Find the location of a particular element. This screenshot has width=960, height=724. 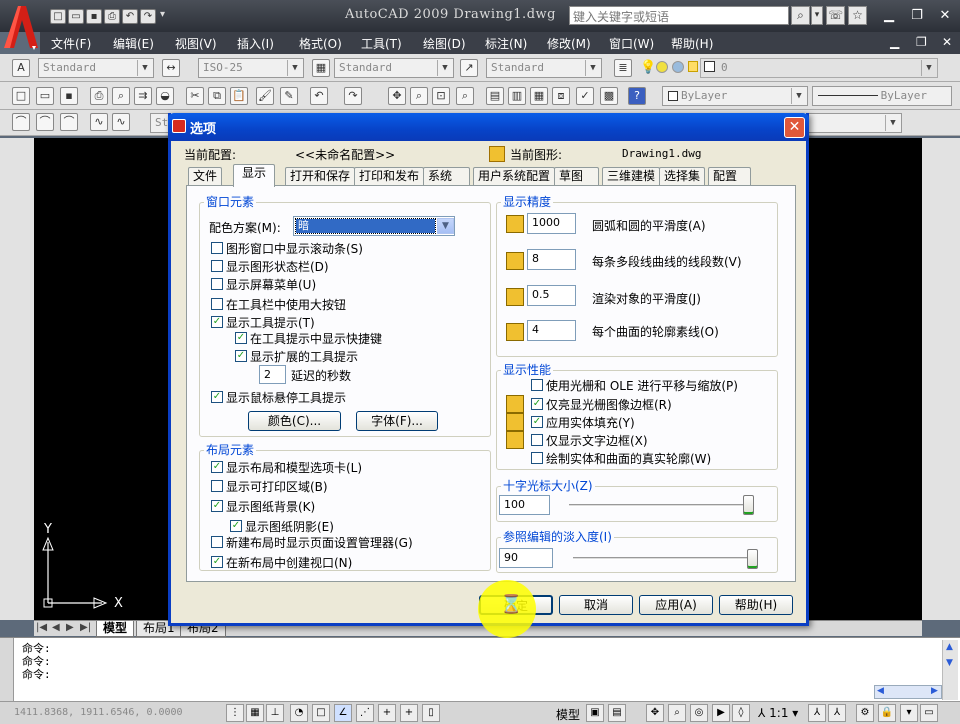

redo-tool-icon: ↷ is located at coordinates (353, 96).